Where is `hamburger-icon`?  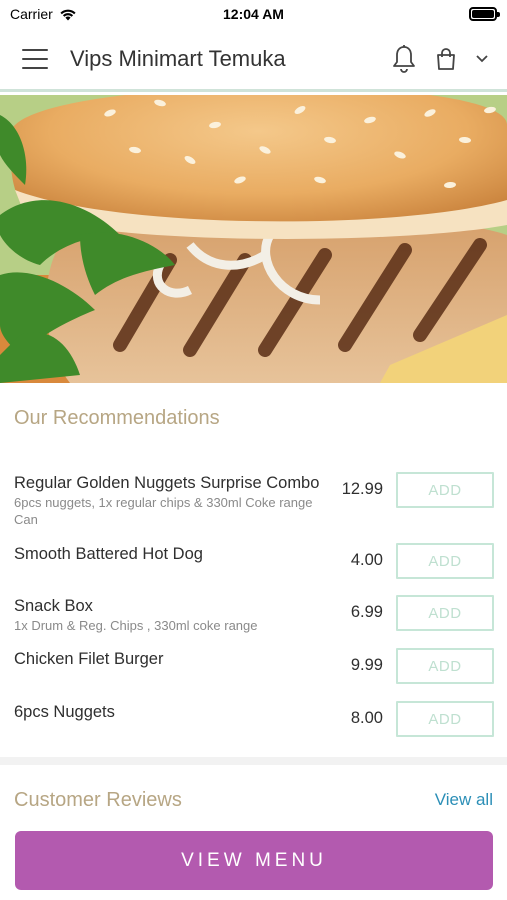 hamburger-icon is located at coordinates (35, 58).